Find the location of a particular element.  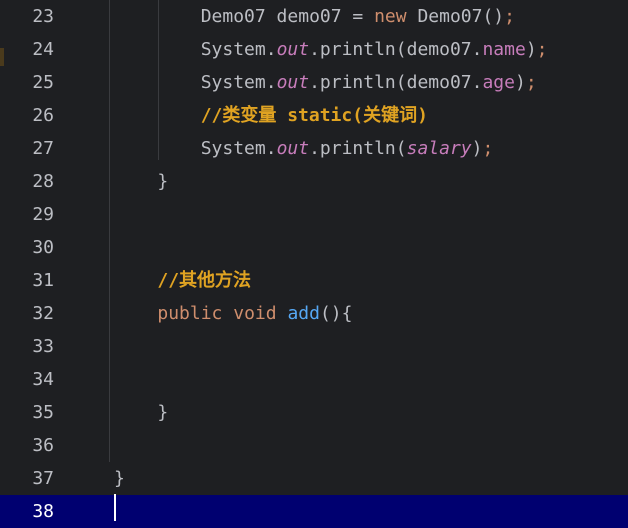

code-line: 34 is located at coordinates (314, 379).